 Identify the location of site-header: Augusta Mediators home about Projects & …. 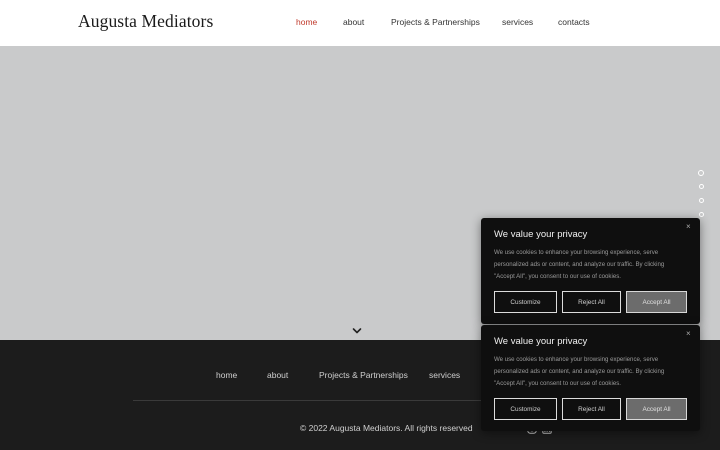
(360, 23).